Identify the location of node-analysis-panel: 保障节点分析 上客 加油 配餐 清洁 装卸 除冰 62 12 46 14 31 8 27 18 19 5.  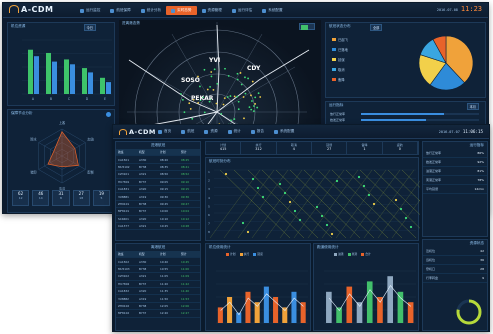
(61, 161).